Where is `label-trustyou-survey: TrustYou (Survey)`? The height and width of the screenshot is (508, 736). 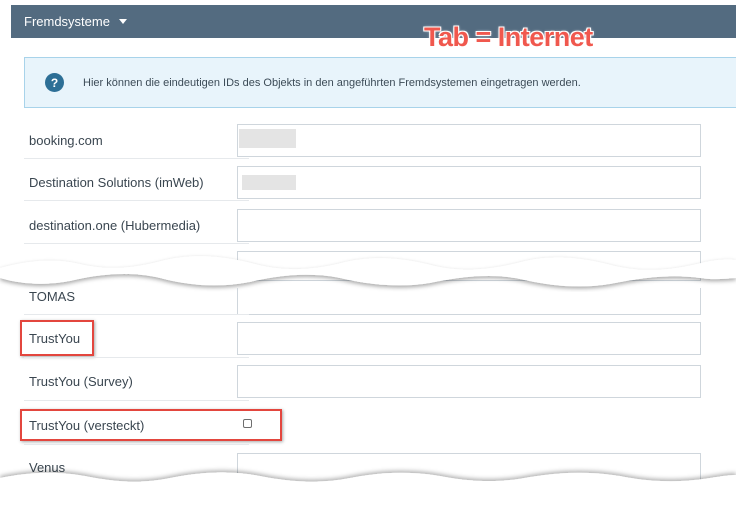
label-trustyou-survey: TrustYou (Survey) is located at coordinates (81, 381).